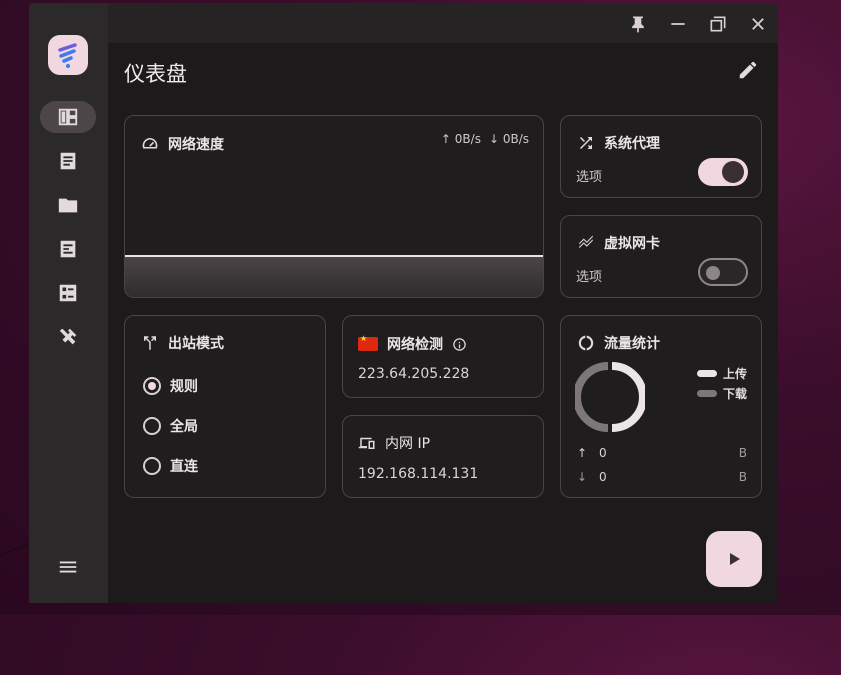 This screenshot has width=841, height=675. I want to click on upload-total-row: ↑ 0 B, so click(662, 453).